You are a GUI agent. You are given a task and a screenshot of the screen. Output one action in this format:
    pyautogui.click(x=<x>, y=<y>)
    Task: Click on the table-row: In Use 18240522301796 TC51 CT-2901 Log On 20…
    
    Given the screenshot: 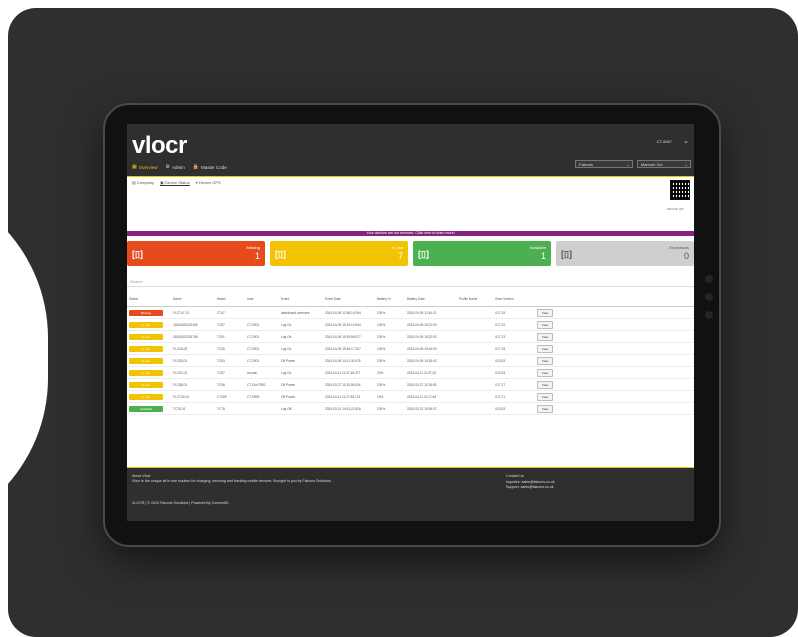 What is the action you would take?
    pyautogui.click(x=410, y=336)
    